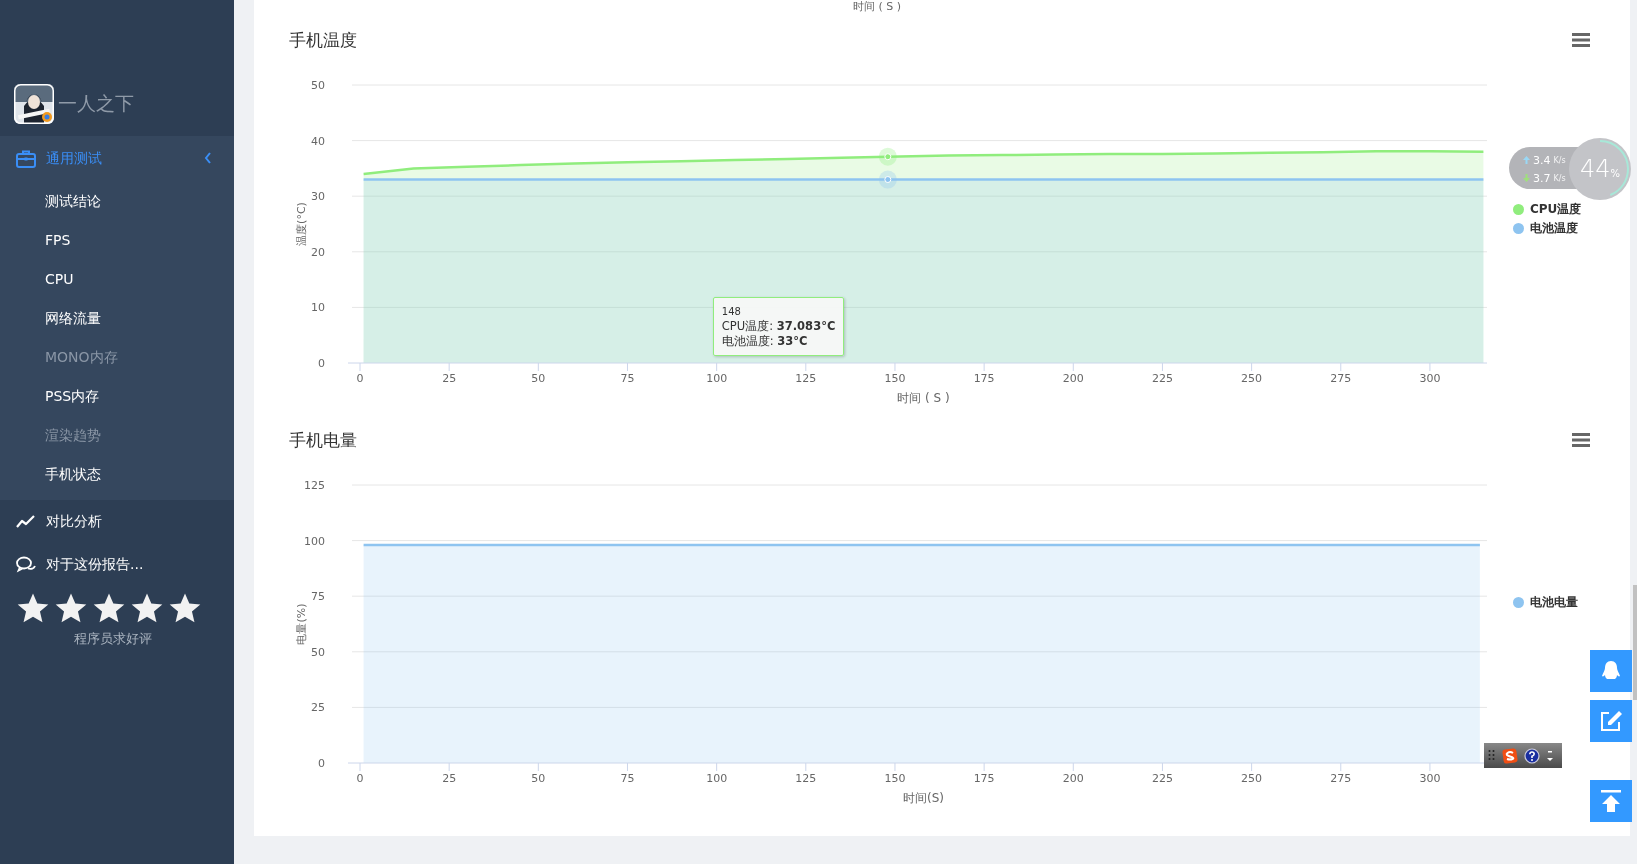 The image size is (1637, 864). I want to click on chart-title: 手机温度, so click(323, 40).